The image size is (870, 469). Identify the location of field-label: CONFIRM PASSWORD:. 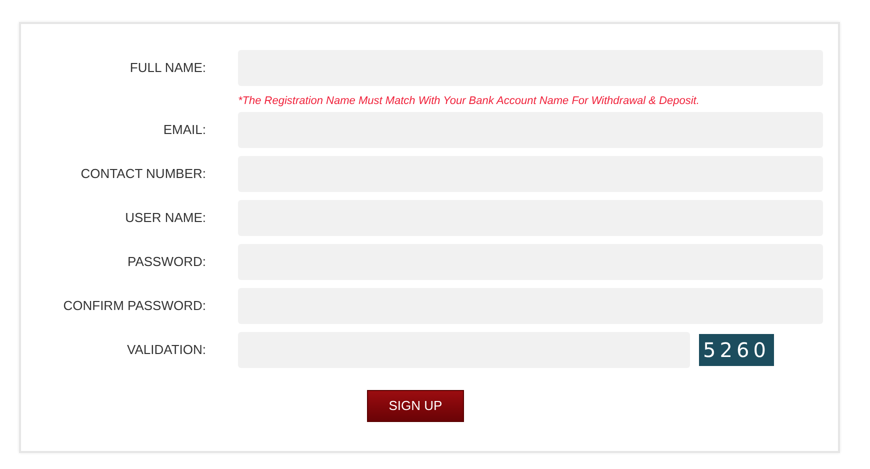
(134, 306).